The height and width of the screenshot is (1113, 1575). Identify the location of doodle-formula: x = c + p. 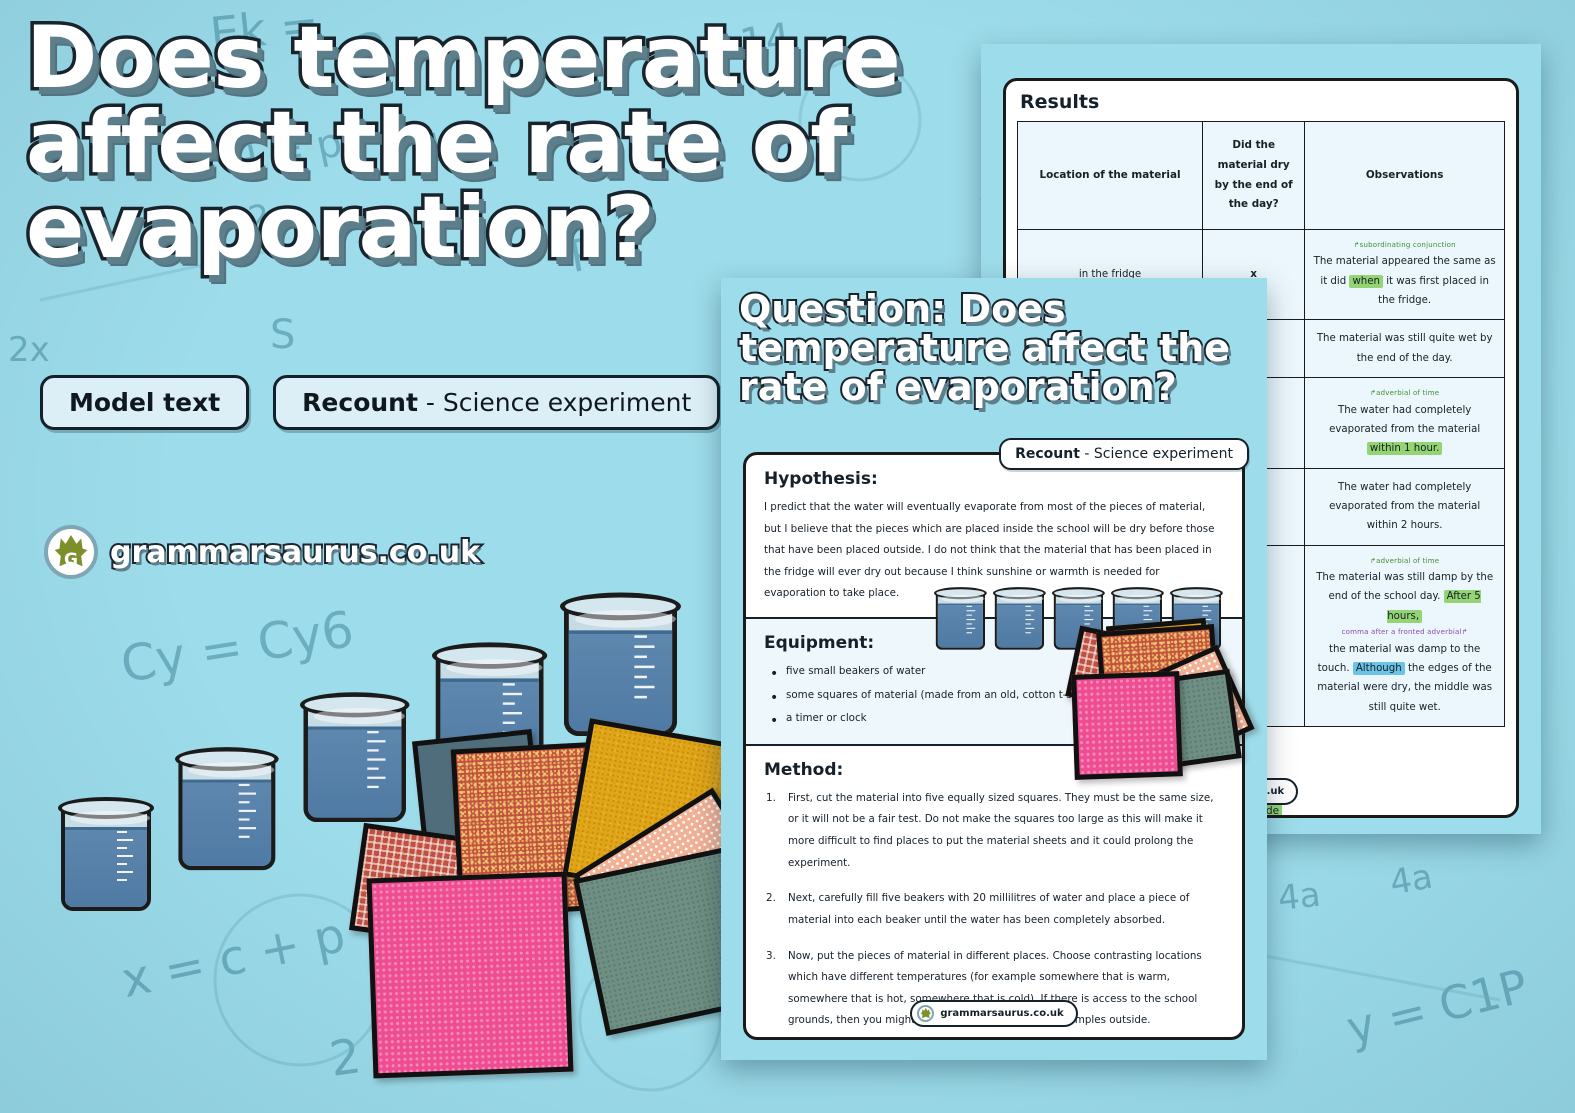
(233, 958).